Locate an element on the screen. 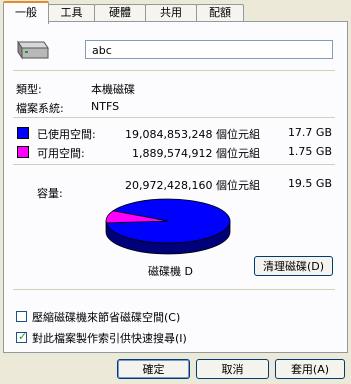  compress-checkbox is located at coordinates (21, 316).